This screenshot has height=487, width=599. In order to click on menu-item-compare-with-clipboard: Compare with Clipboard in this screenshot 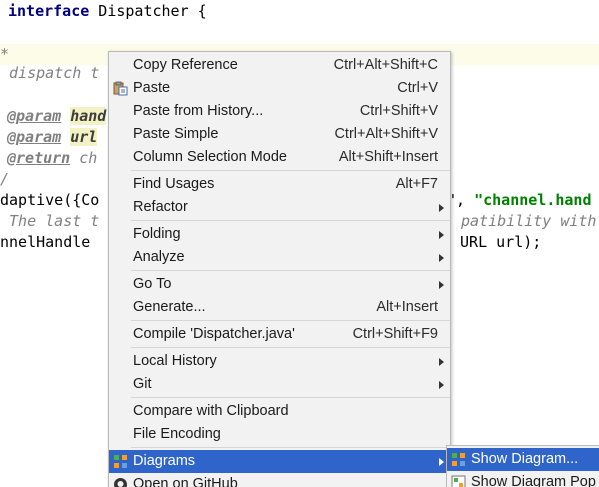, I will do `click(279, 411)`.